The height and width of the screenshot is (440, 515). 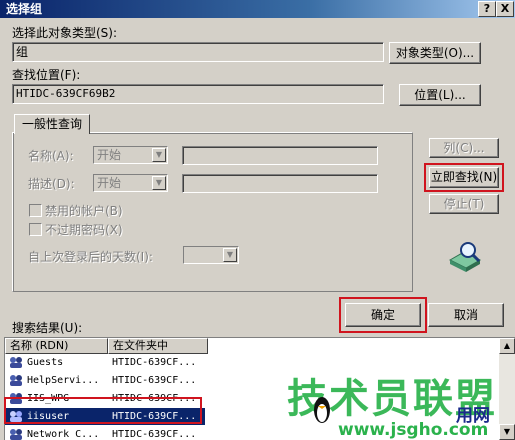 I want to click on search-results-label: 搜索结果(U):, so click(x=47, y=328).